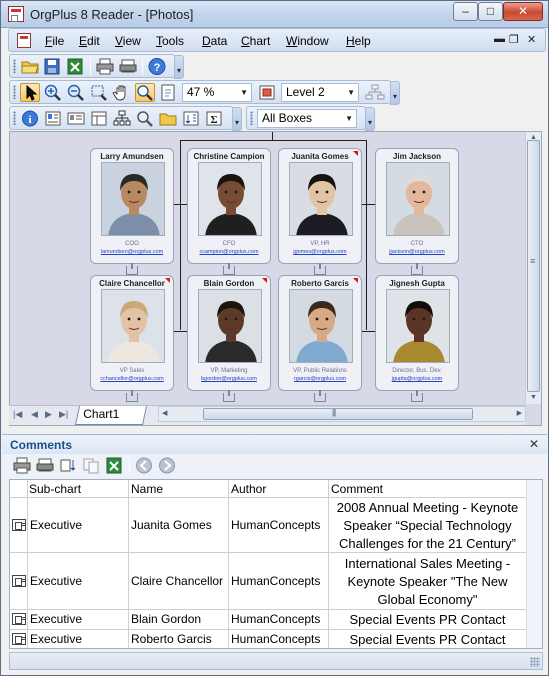 The width and height of the screenshot is (549, 676). Describe the element at coordinates (145, 118) in the screenshot. I see `search-icon` at that location.